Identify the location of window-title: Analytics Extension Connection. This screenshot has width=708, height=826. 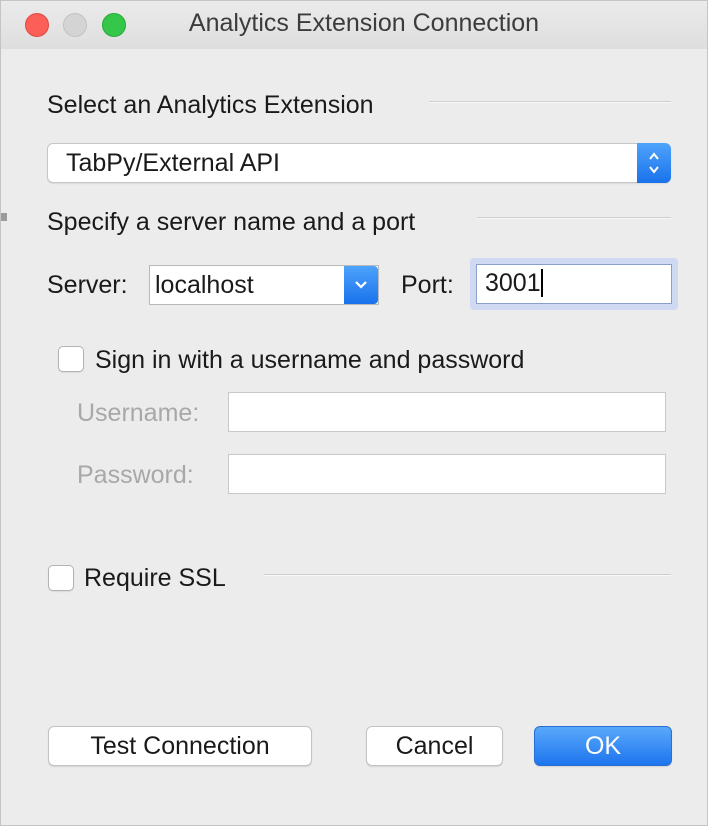
(364, 23).